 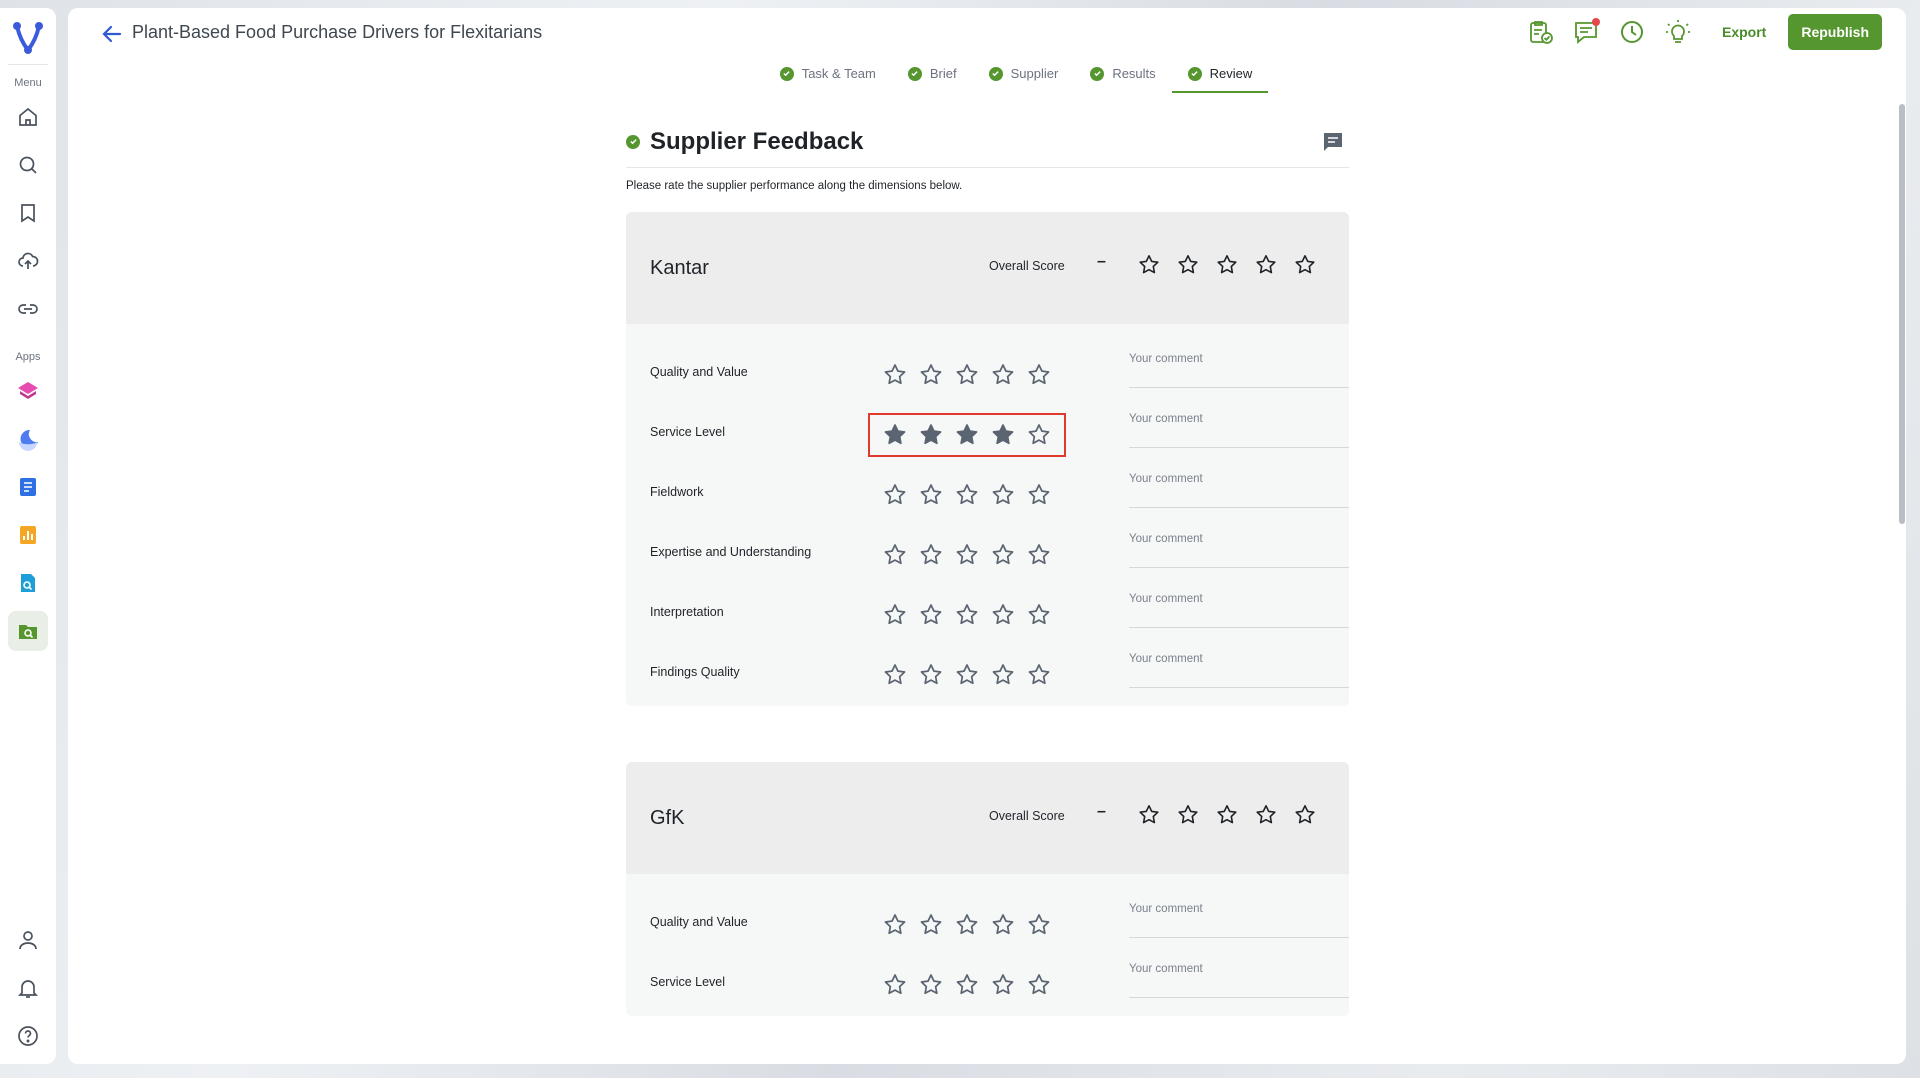 I want to click on sidebar-item-home, so click(x=28, y=117).